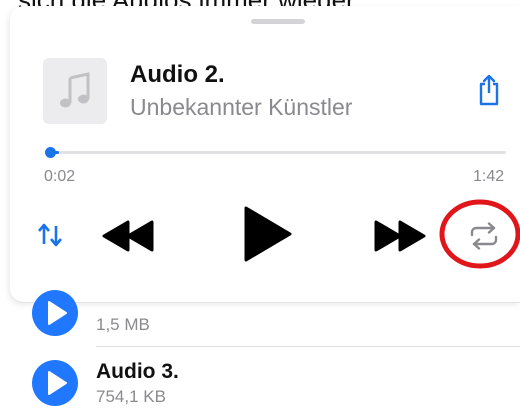  I want to click on highlight-circle, so click(479, 234).